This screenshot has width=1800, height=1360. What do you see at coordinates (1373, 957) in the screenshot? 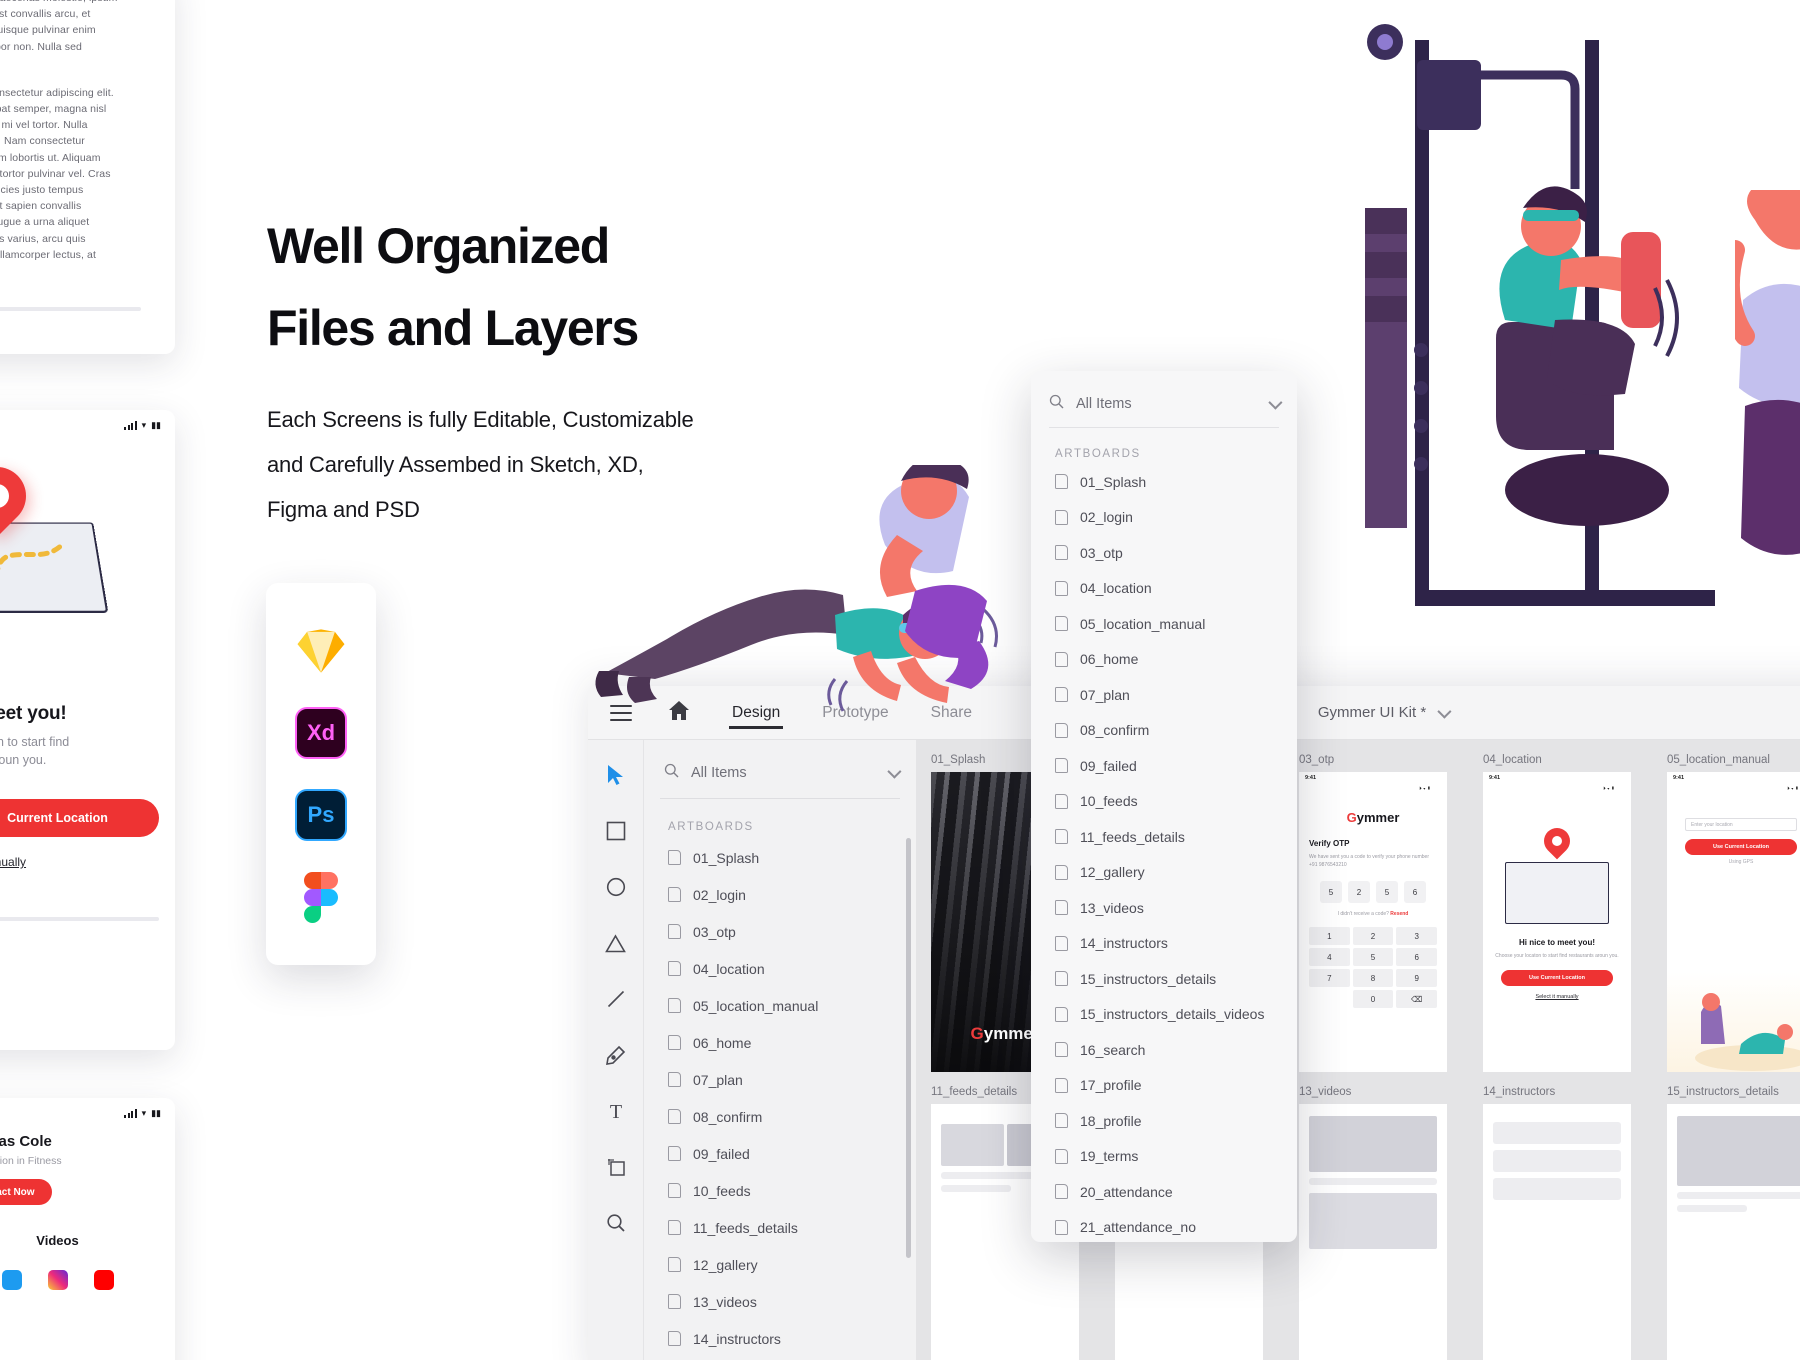
I see `keypad-key: 5` at bounding box center [1373, 957].